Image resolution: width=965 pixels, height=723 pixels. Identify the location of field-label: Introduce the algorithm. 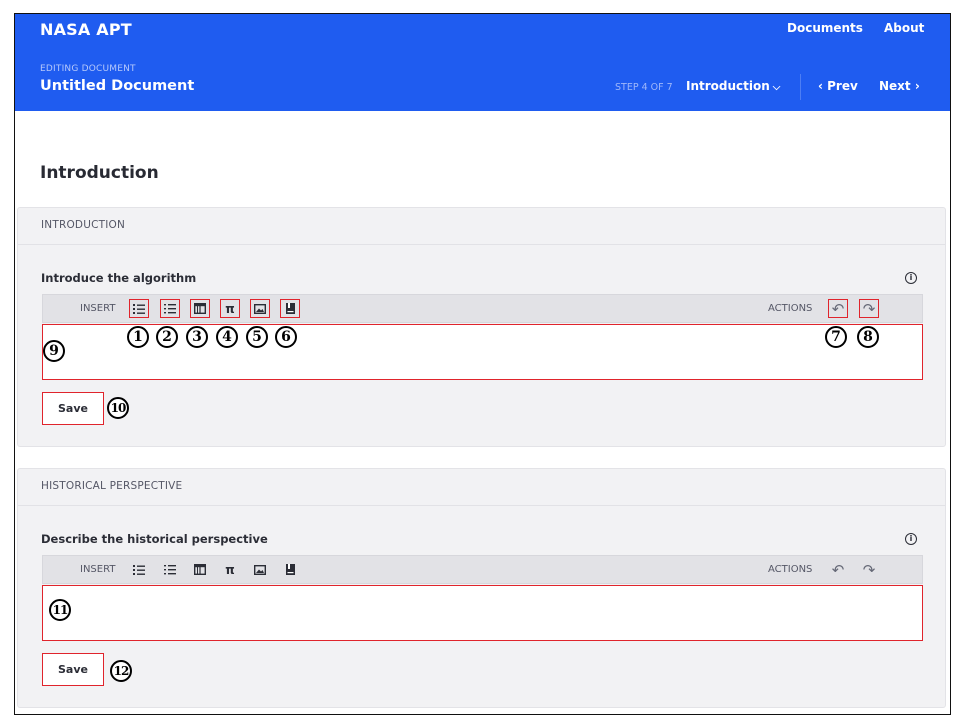
(119, 278).